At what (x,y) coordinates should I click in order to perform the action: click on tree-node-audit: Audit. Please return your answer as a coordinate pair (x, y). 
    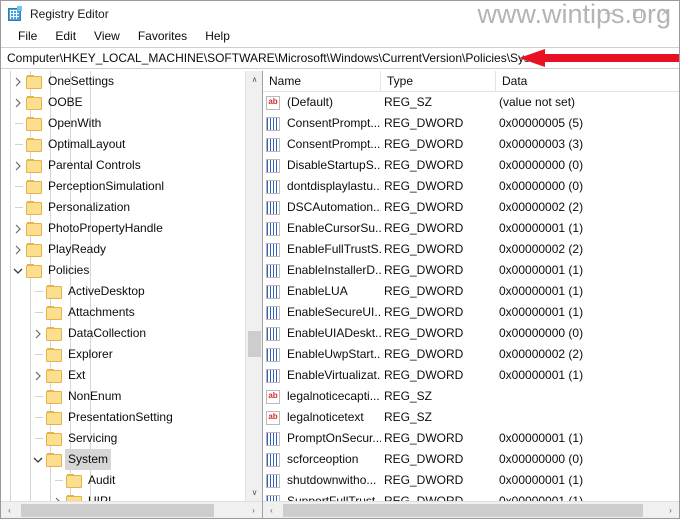
    Looking at the image, I should click on (123, 480).